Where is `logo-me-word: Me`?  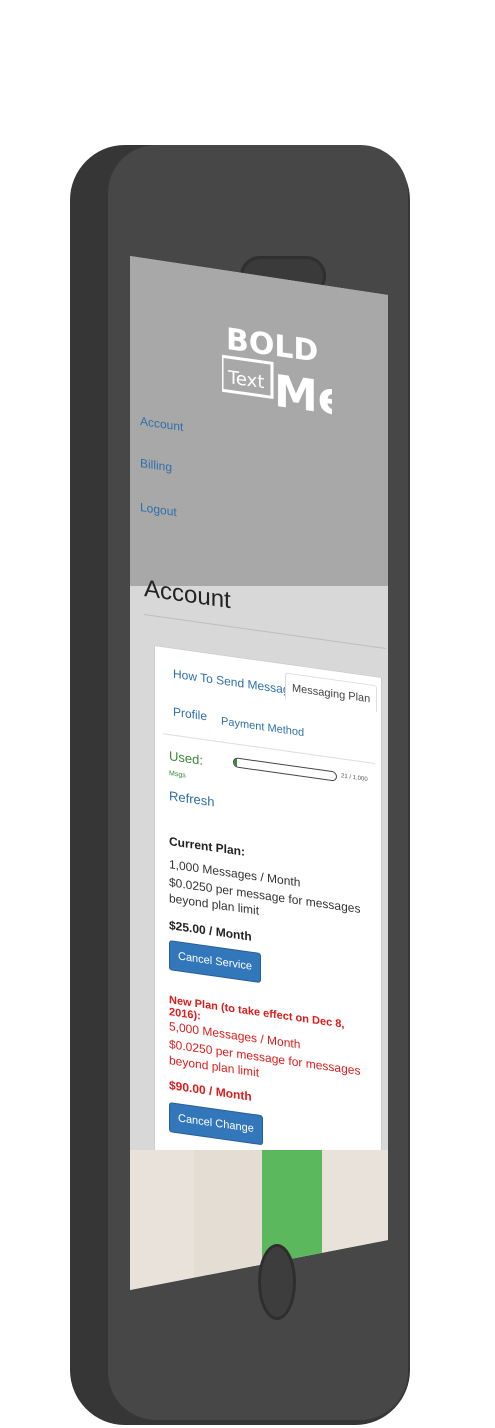 logo-me-word: Me is located at coordinates (303, 396).